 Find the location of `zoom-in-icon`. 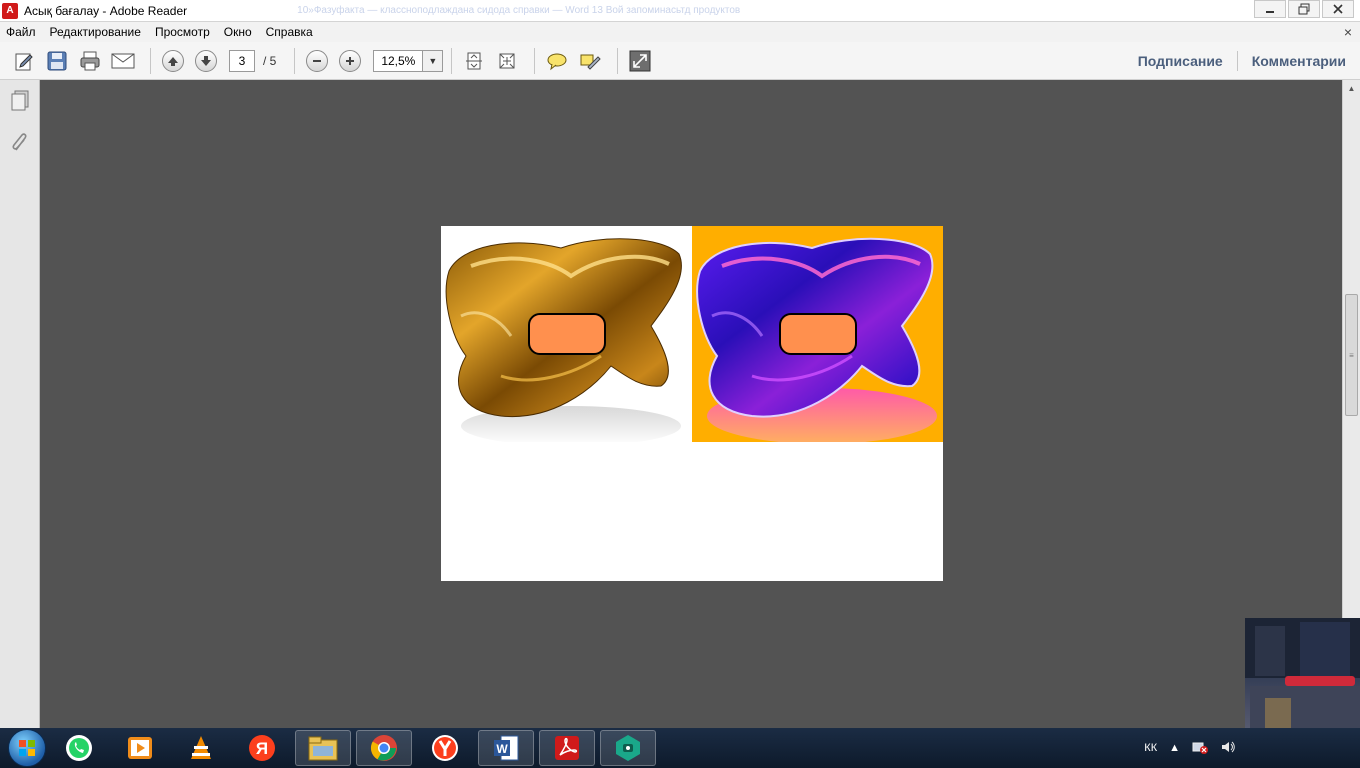

zoom-in-icon is located at coordinates (350, 60).